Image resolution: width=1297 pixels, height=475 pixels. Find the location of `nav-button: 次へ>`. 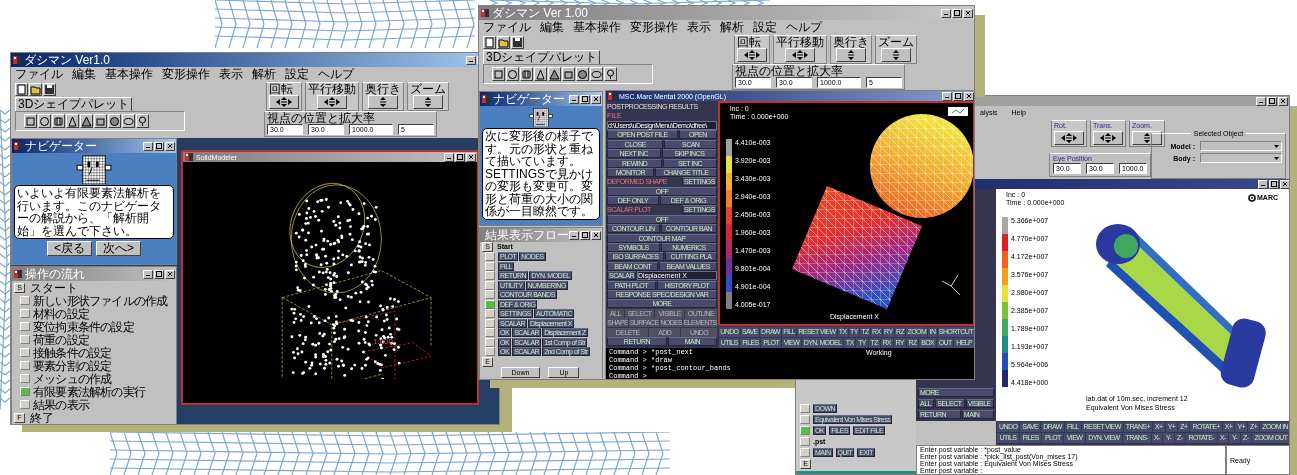

nav-button: 次へ> is located at coordinates (118, 248).